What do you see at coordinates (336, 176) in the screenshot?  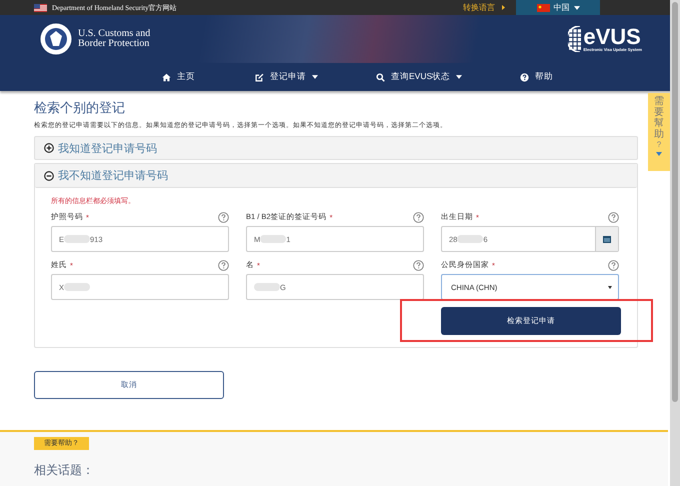 I see `accordion-header: 我不知道登记申请号码` at bounding box center [336, 176].